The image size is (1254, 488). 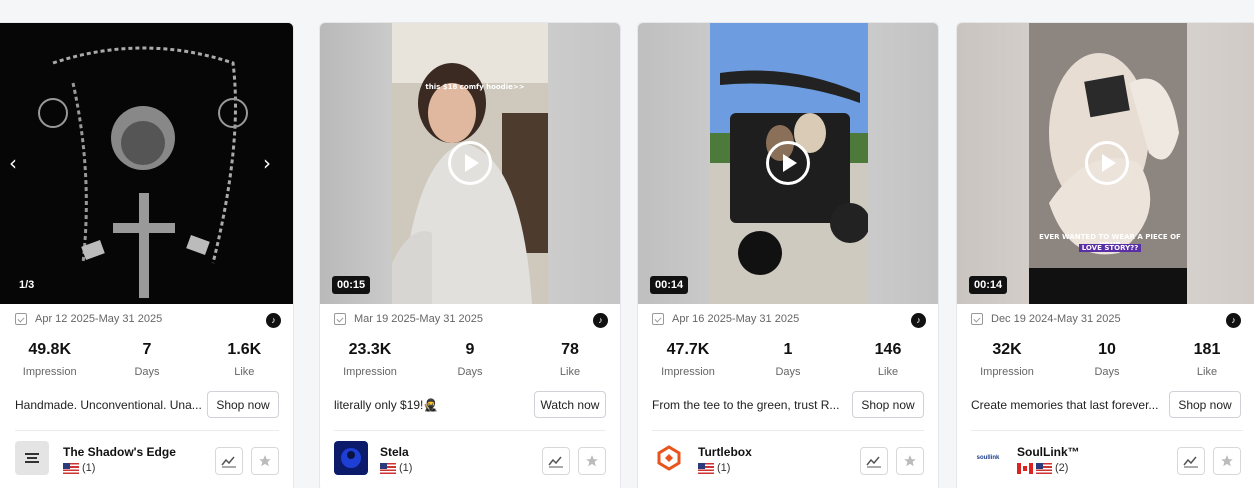 What do you see at coordinates (736, 319) in the screenshot?
I see `date-range: Apr 16 2025-May 31 2025` at bounding box center [736, 319].